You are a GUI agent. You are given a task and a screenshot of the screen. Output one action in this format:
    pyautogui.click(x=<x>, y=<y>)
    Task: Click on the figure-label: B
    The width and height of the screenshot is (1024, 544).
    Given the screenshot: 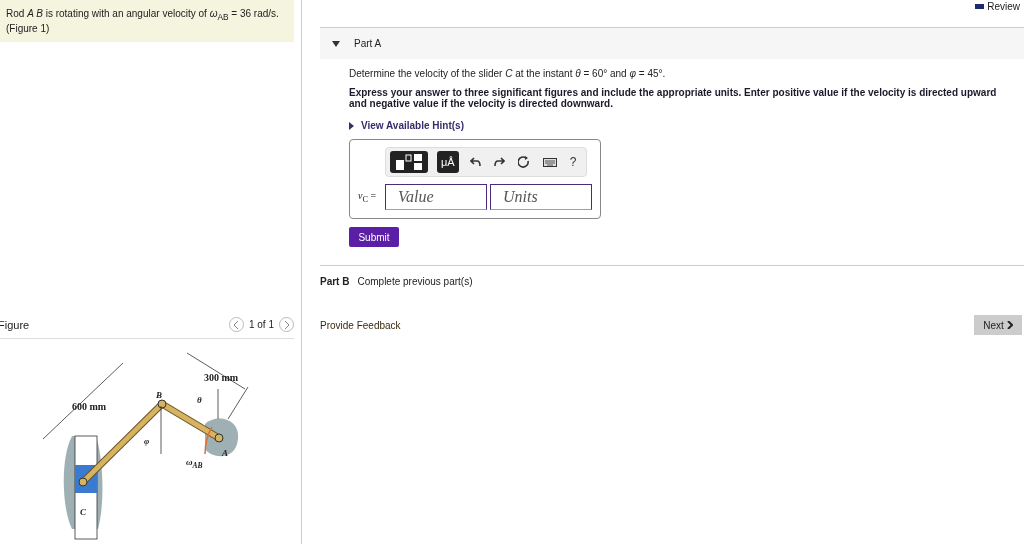 What is the action you would take?
    pyautogui.click(x=159, y=395)
    